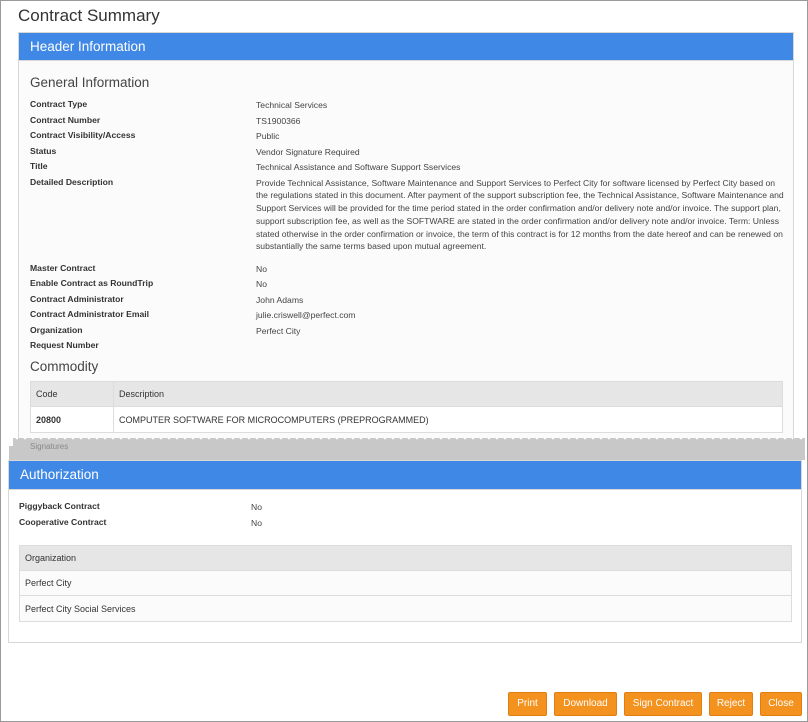  What do you see at coordinates (39, 166) in the screenshot?
I see `field-label: Title` at bounding box center [39, 166].